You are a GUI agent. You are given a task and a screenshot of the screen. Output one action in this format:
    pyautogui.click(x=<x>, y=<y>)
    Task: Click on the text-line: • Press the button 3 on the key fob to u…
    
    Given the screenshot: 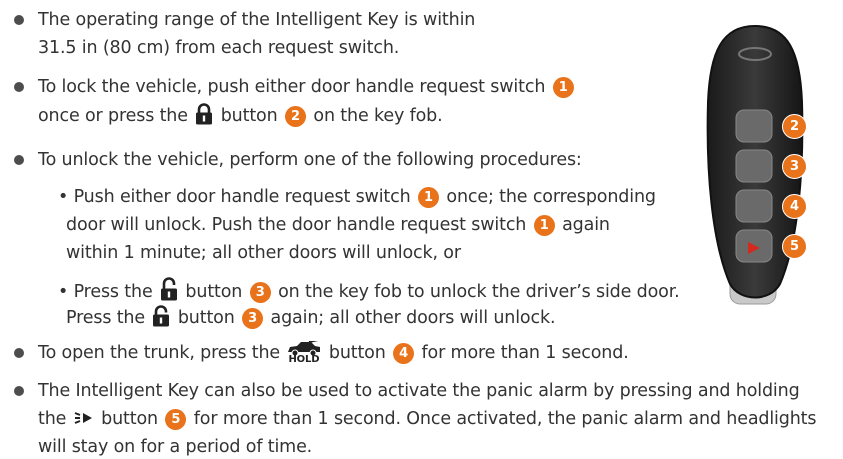 What is the action you would take?
    pyautogui.click(x=369, y=290)
    